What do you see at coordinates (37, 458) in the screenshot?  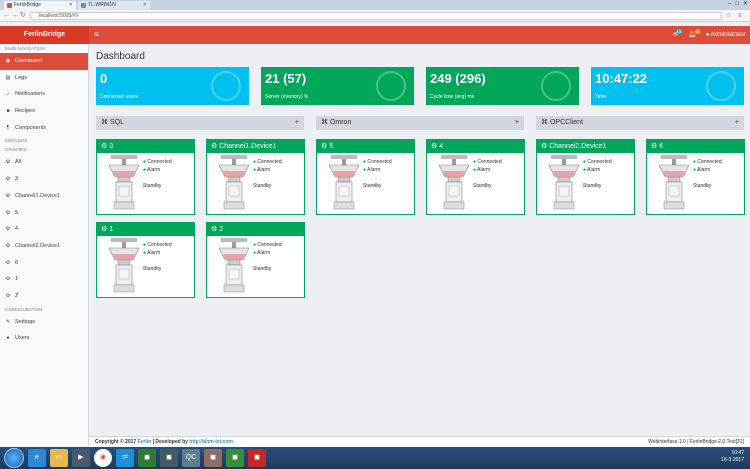 I see `internet-explorer-icon: e` at bounding box center [37, 458].